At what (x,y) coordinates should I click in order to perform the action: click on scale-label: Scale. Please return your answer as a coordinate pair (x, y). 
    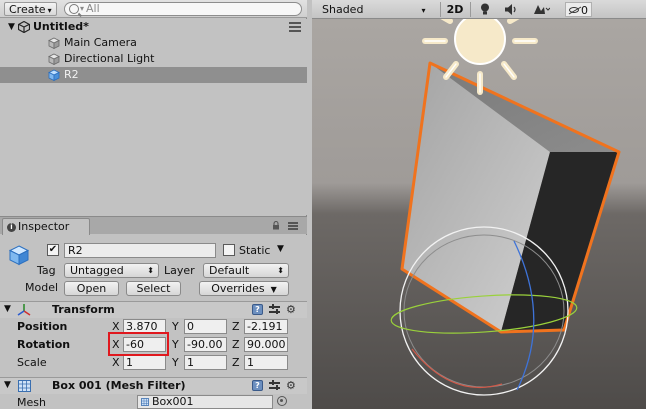
    Looking at the image, I should click on (32, 362).